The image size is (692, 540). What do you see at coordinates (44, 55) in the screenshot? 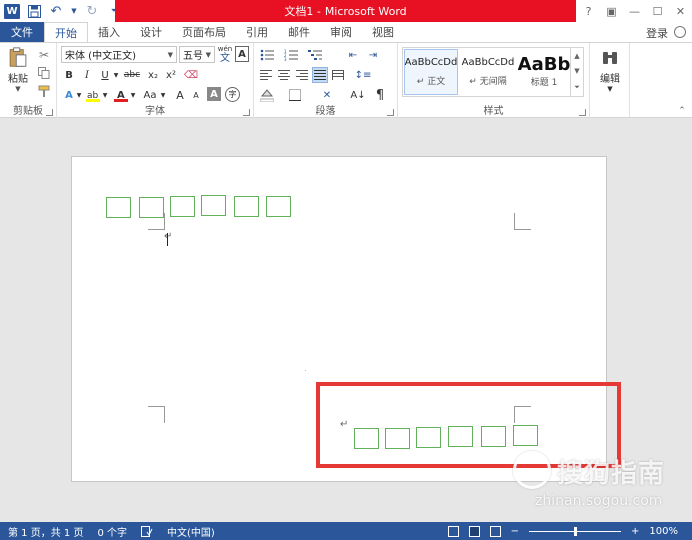
I see `cut-icon: ✂` at bounding box center [44, 55].